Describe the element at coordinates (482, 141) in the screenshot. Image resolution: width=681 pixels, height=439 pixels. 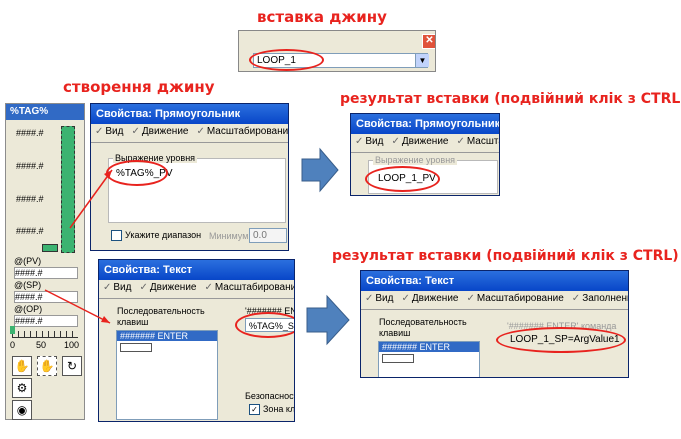
I see `tab-label: Масшта` at that location.